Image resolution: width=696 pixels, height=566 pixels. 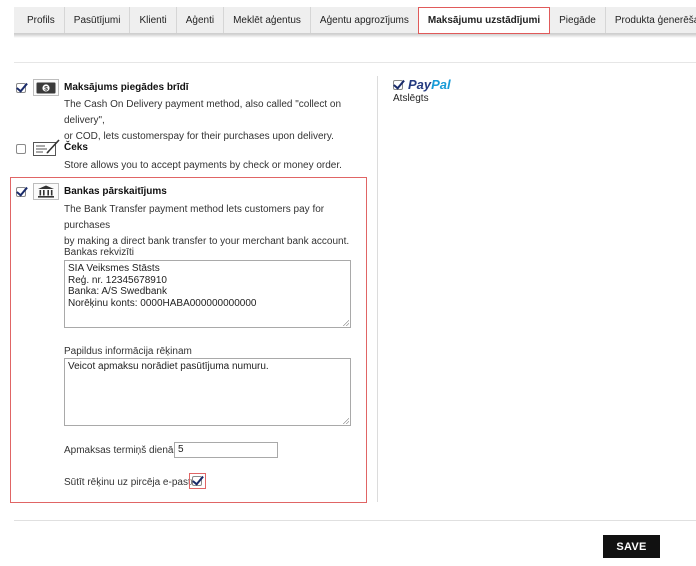 I want to click on top-divider, so click(x=355, y=62).